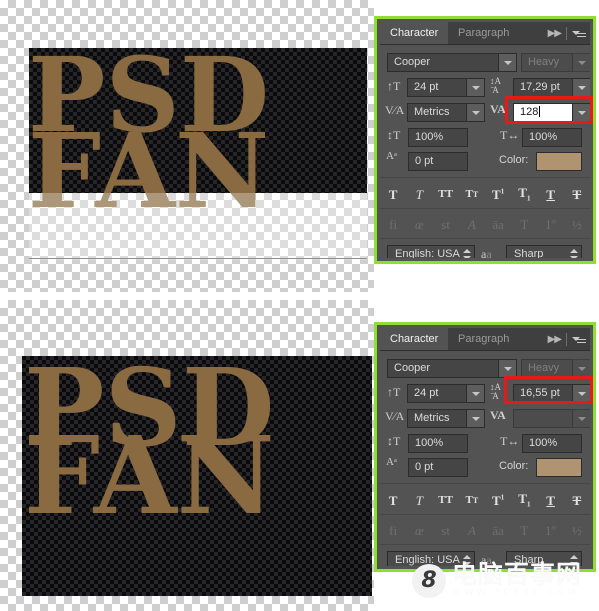 This screenshot has width=599, height=611. What do you see at coordinates (543, 418) in the screenshot?
I see `tracking-input` at bounding box center [543, 418].